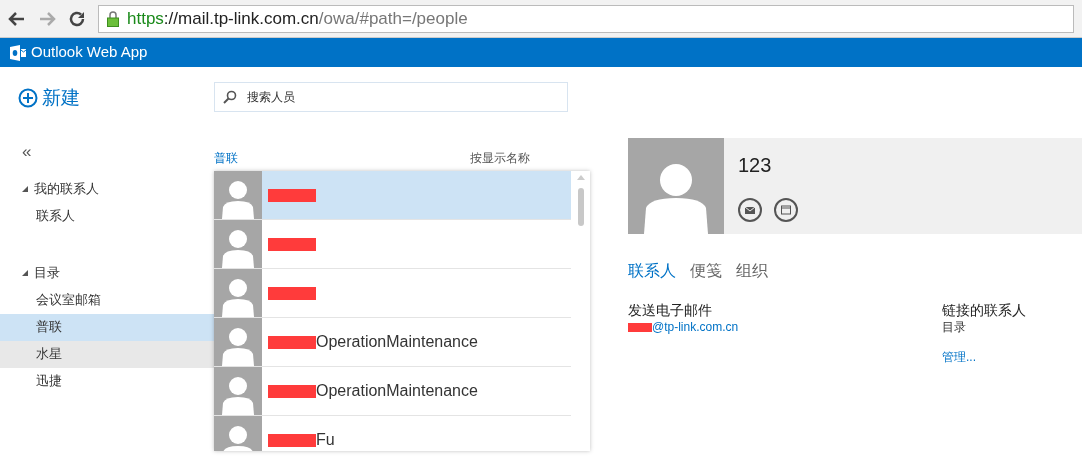 The width and height of the screenshot is (1082, 456). Describe the element at coordinates (107, 300) in the screenshot. I see `folder-item: 会议室邮箱` at that location.